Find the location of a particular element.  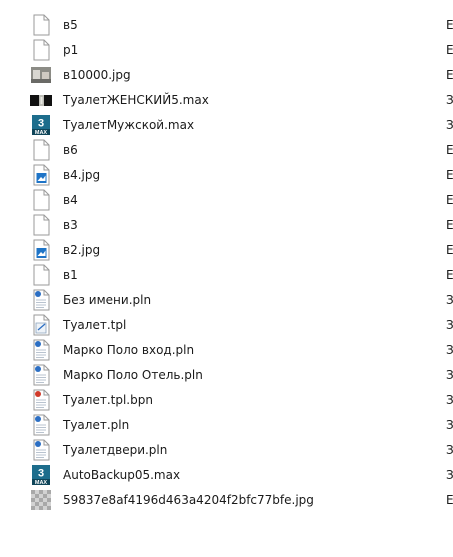

file-row: Туалет.pln З is located at coordinates (226, 425).